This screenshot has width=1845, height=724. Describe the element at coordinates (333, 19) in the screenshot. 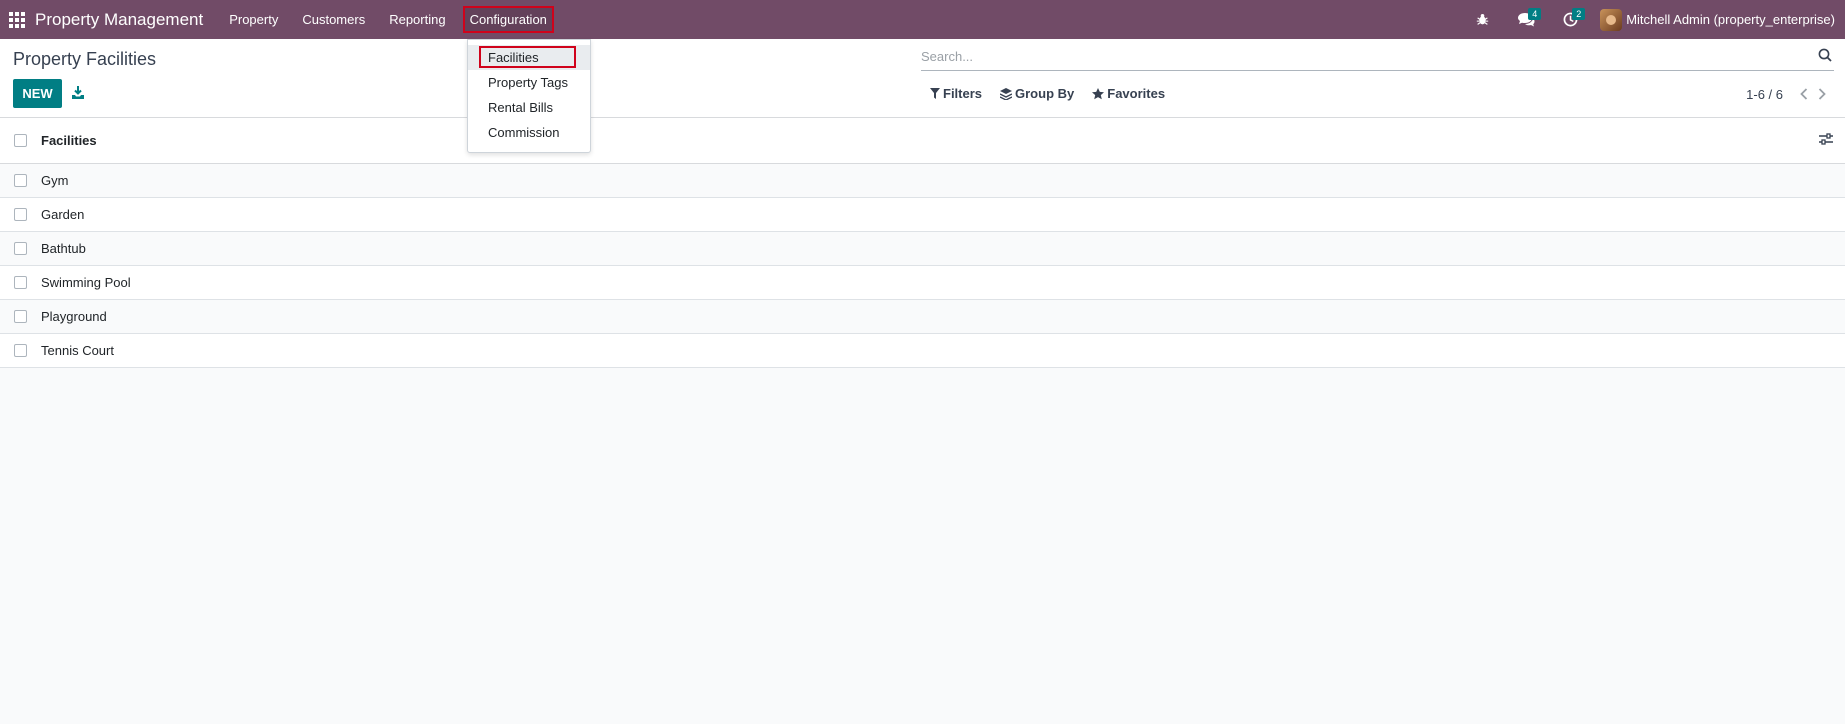

I see `menu-customers: Customers` at that location.